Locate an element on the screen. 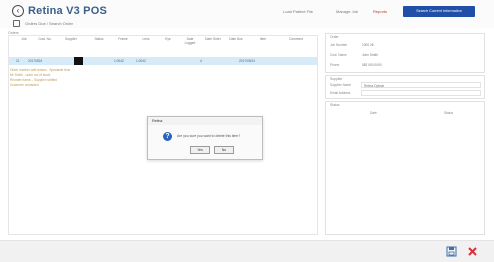  status-bar is located at coordinates (247, 251).